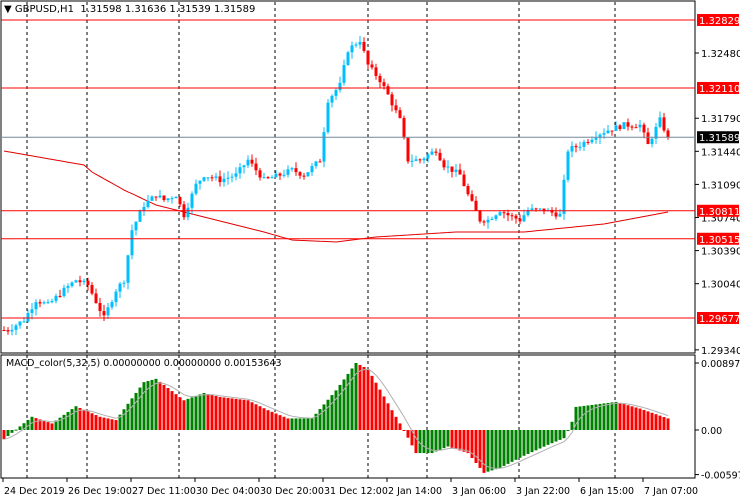 The image size is (740, 500). What do you see at coordinates (720, 252) in the screenshot?
I see `price-tick-label: 1.30390` at bounding box center [720, 252].